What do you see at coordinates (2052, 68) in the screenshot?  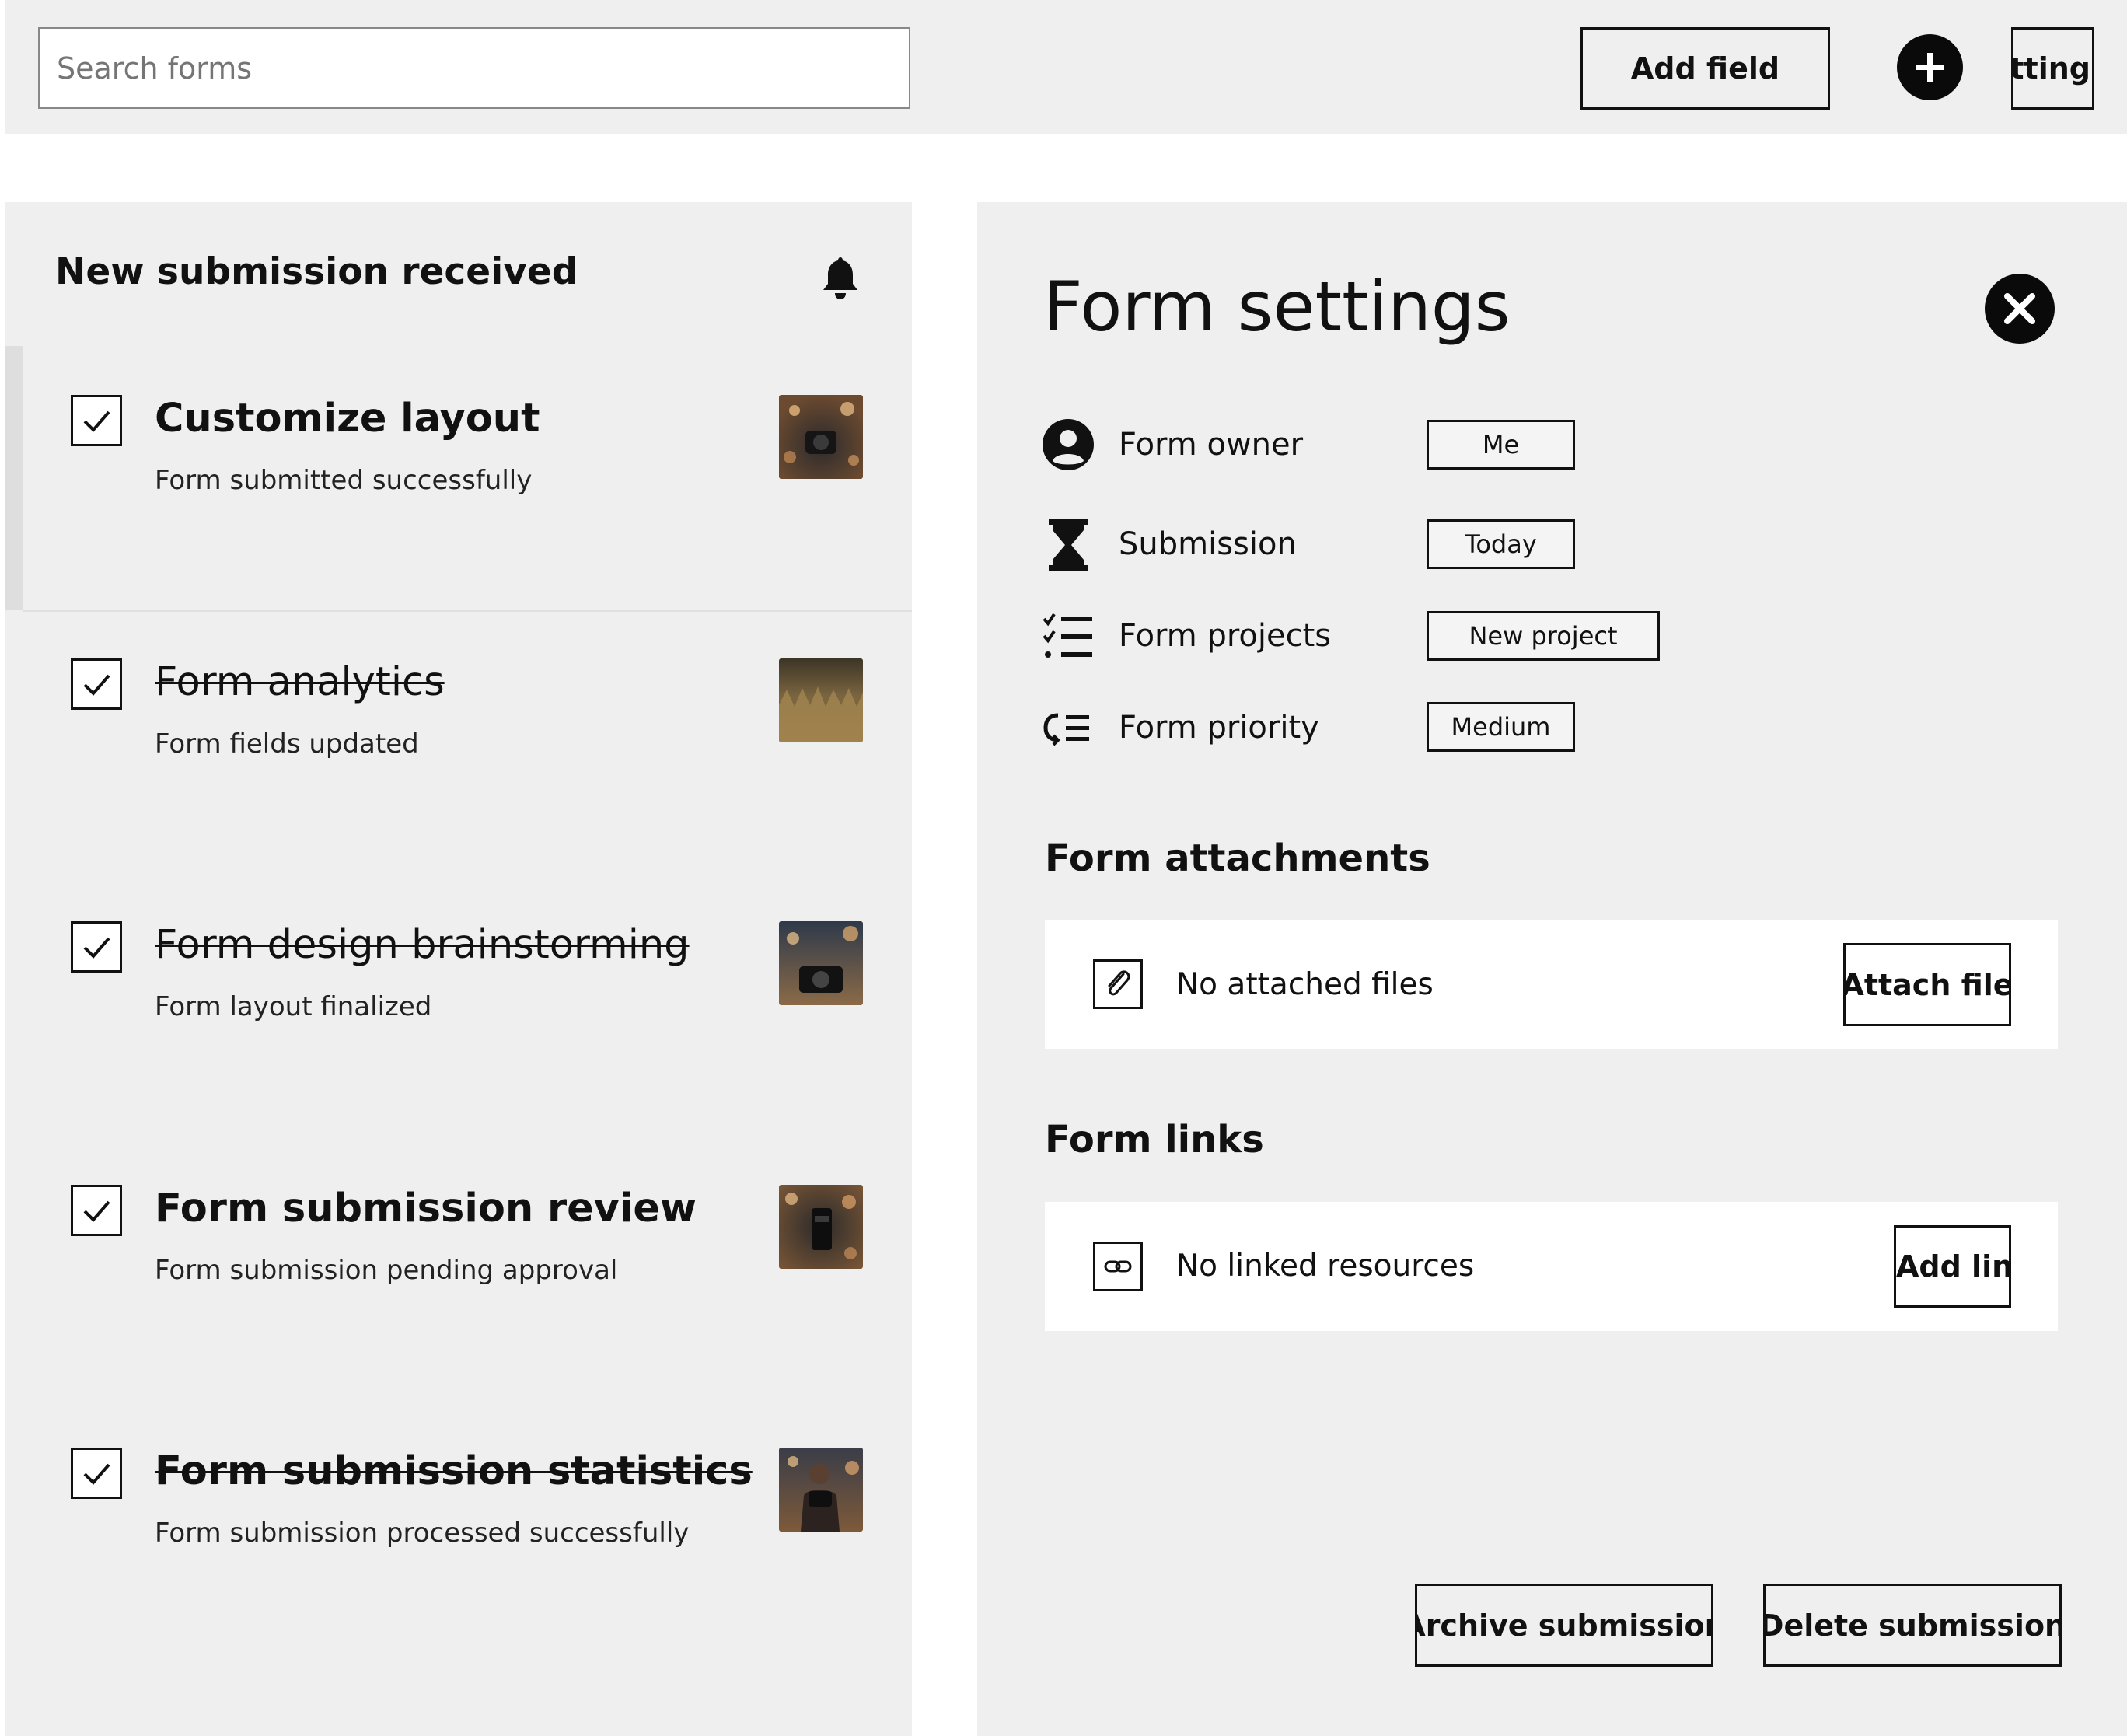 I see `settings-button: etting` at bounding box center [2052, 68].